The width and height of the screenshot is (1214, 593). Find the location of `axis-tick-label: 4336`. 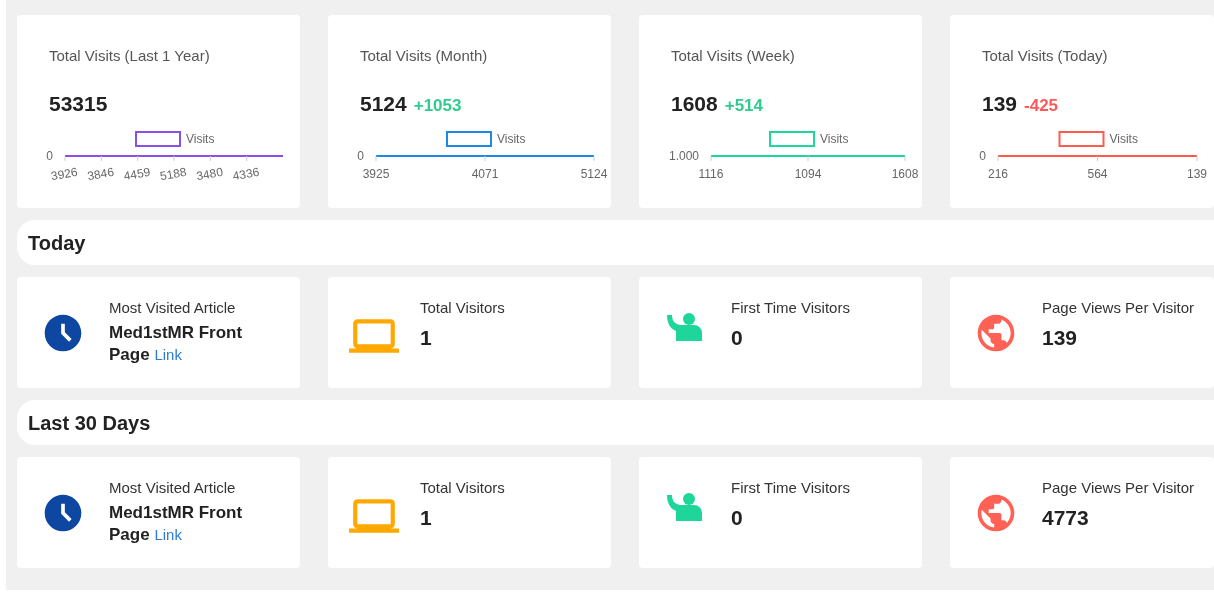

axis-tick-label: 4336 is located at coordinates (246, 173).